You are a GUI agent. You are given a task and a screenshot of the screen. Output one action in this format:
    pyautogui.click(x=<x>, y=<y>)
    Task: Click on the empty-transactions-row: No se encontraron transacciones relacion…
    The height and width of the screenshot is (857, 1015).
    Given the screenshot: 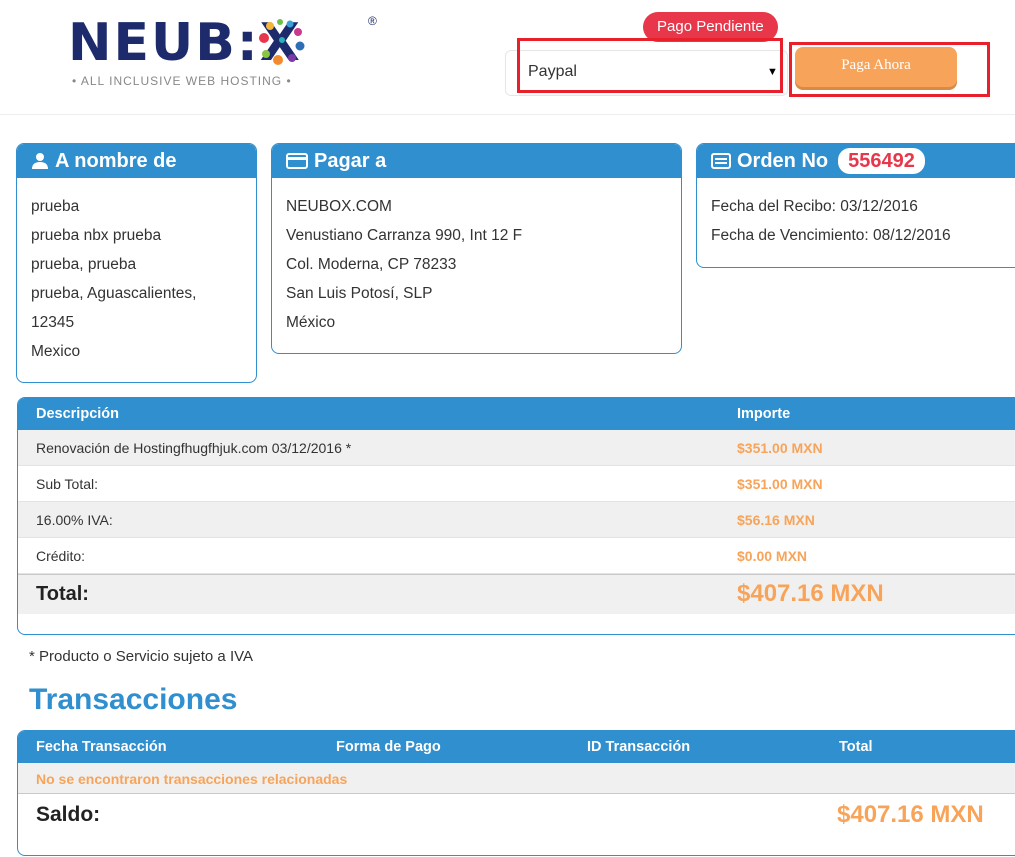 What is the action you would take?
    pyautogui.click(x=516, y=778)
    